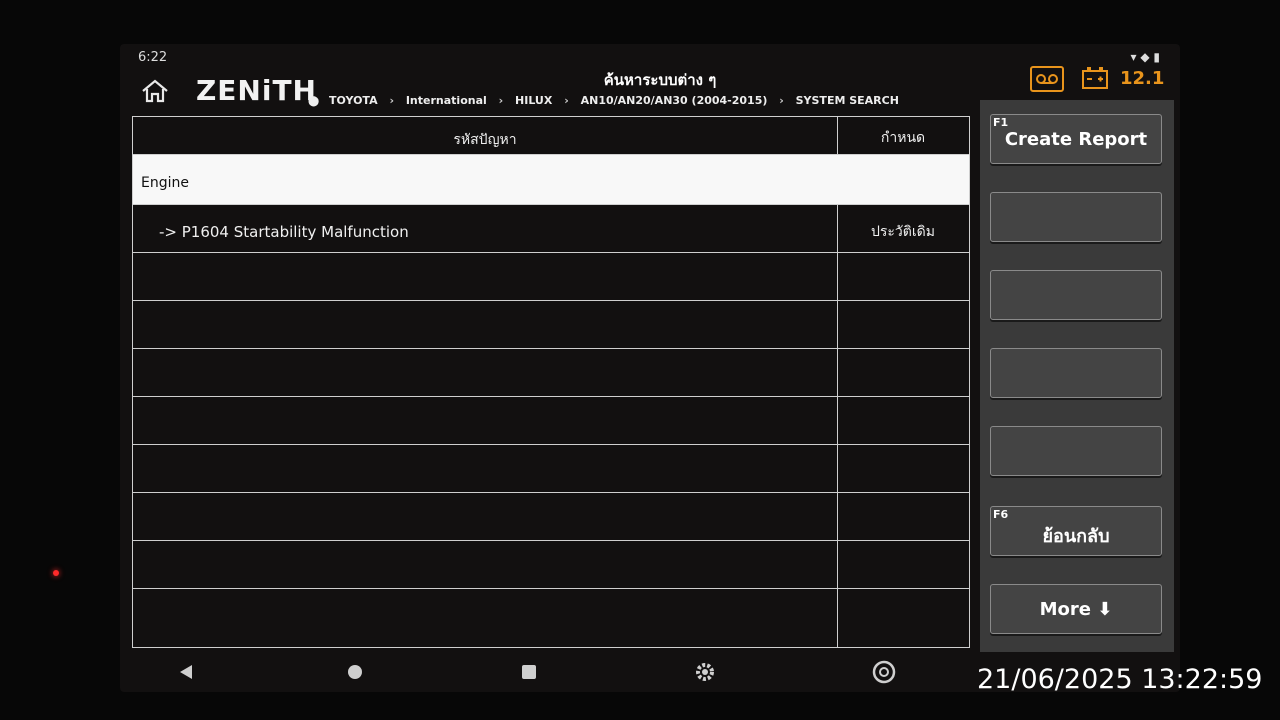  I want to click on function-button-f3, so click(1076, 295).